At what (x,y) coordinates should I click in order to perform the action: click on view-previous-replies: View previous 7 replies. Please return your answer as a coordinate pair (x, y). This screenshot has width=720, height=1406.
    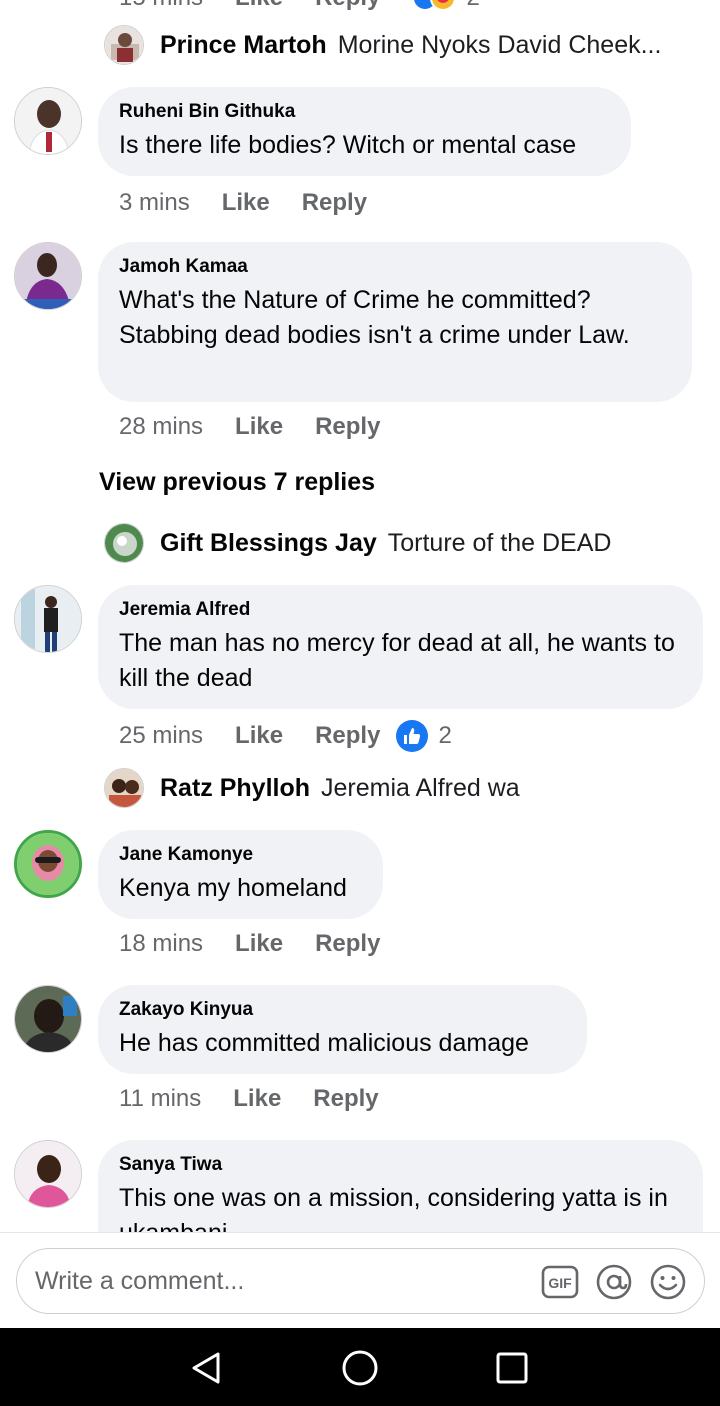
    Looking at the image, I should click on (237, 482).